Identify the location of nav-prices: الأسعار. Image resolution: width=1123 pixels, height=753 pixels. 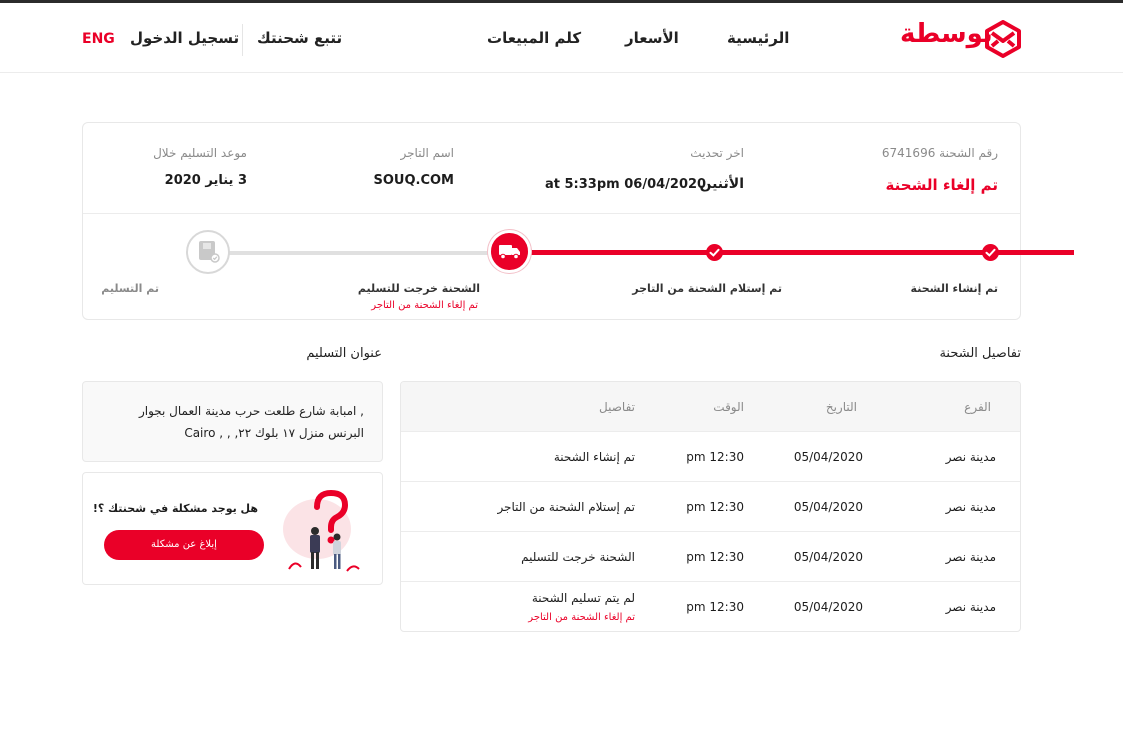
(652, 38).